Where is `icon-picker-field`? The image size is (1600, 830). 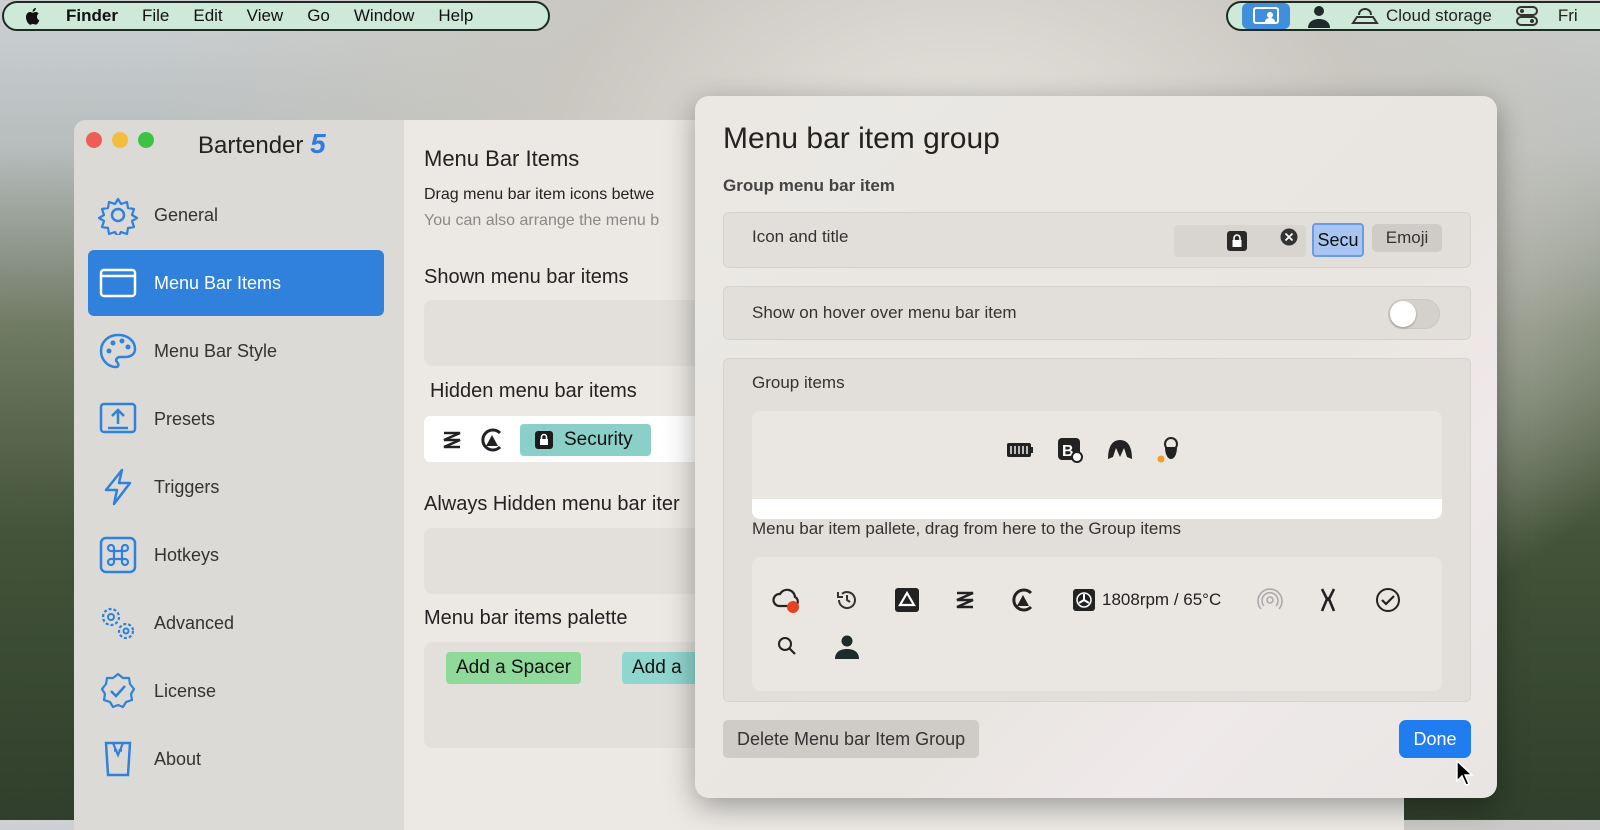 icon-picker-field is located at coordinates (1240, 241).